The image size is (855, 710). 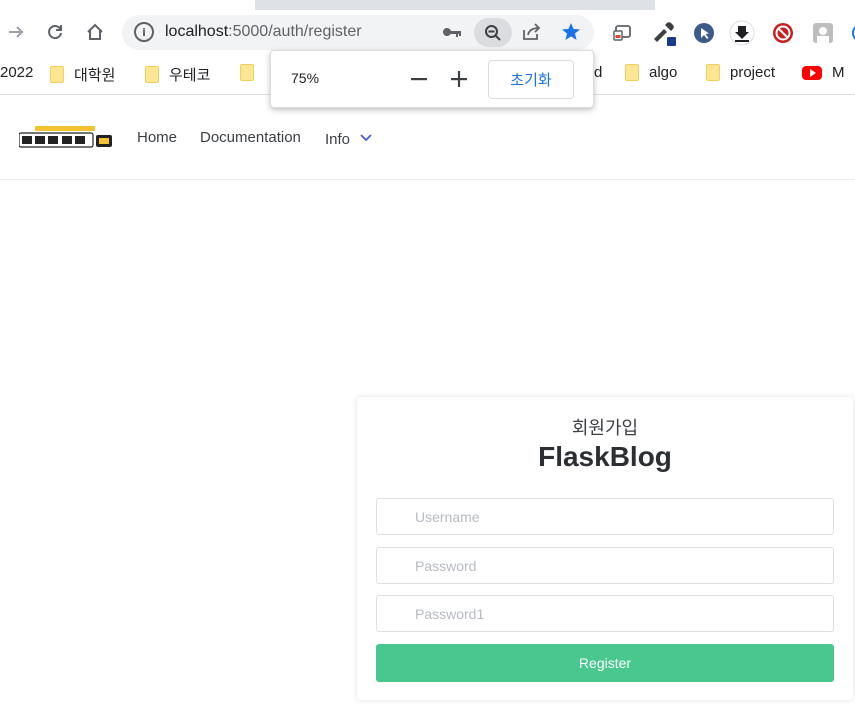 I want to click on key-icon, so click(x=452, y=34).